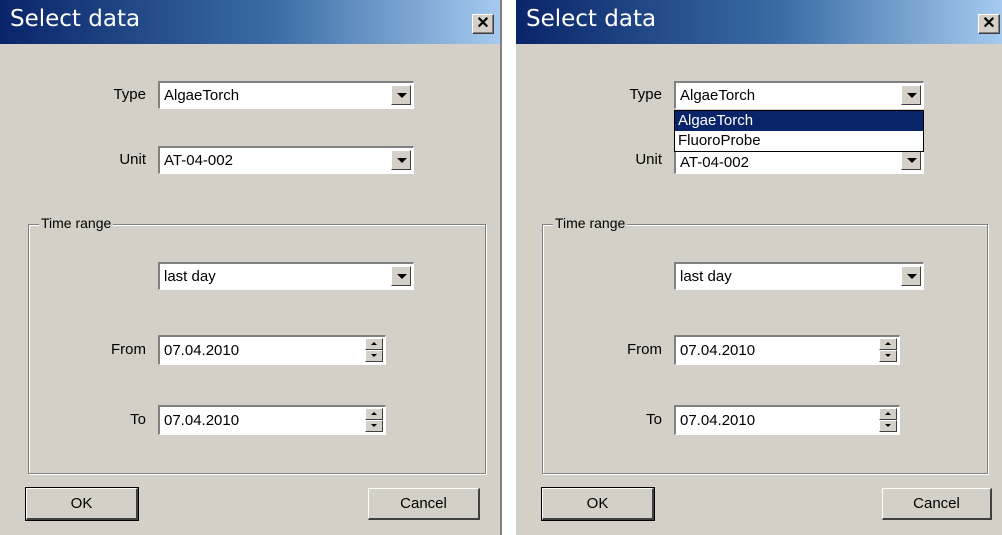 The height and width of the screenshot is (535, 1002). I want to click on type-options-list: AlgaeTorch FluoroProbe, so click(799, 131).